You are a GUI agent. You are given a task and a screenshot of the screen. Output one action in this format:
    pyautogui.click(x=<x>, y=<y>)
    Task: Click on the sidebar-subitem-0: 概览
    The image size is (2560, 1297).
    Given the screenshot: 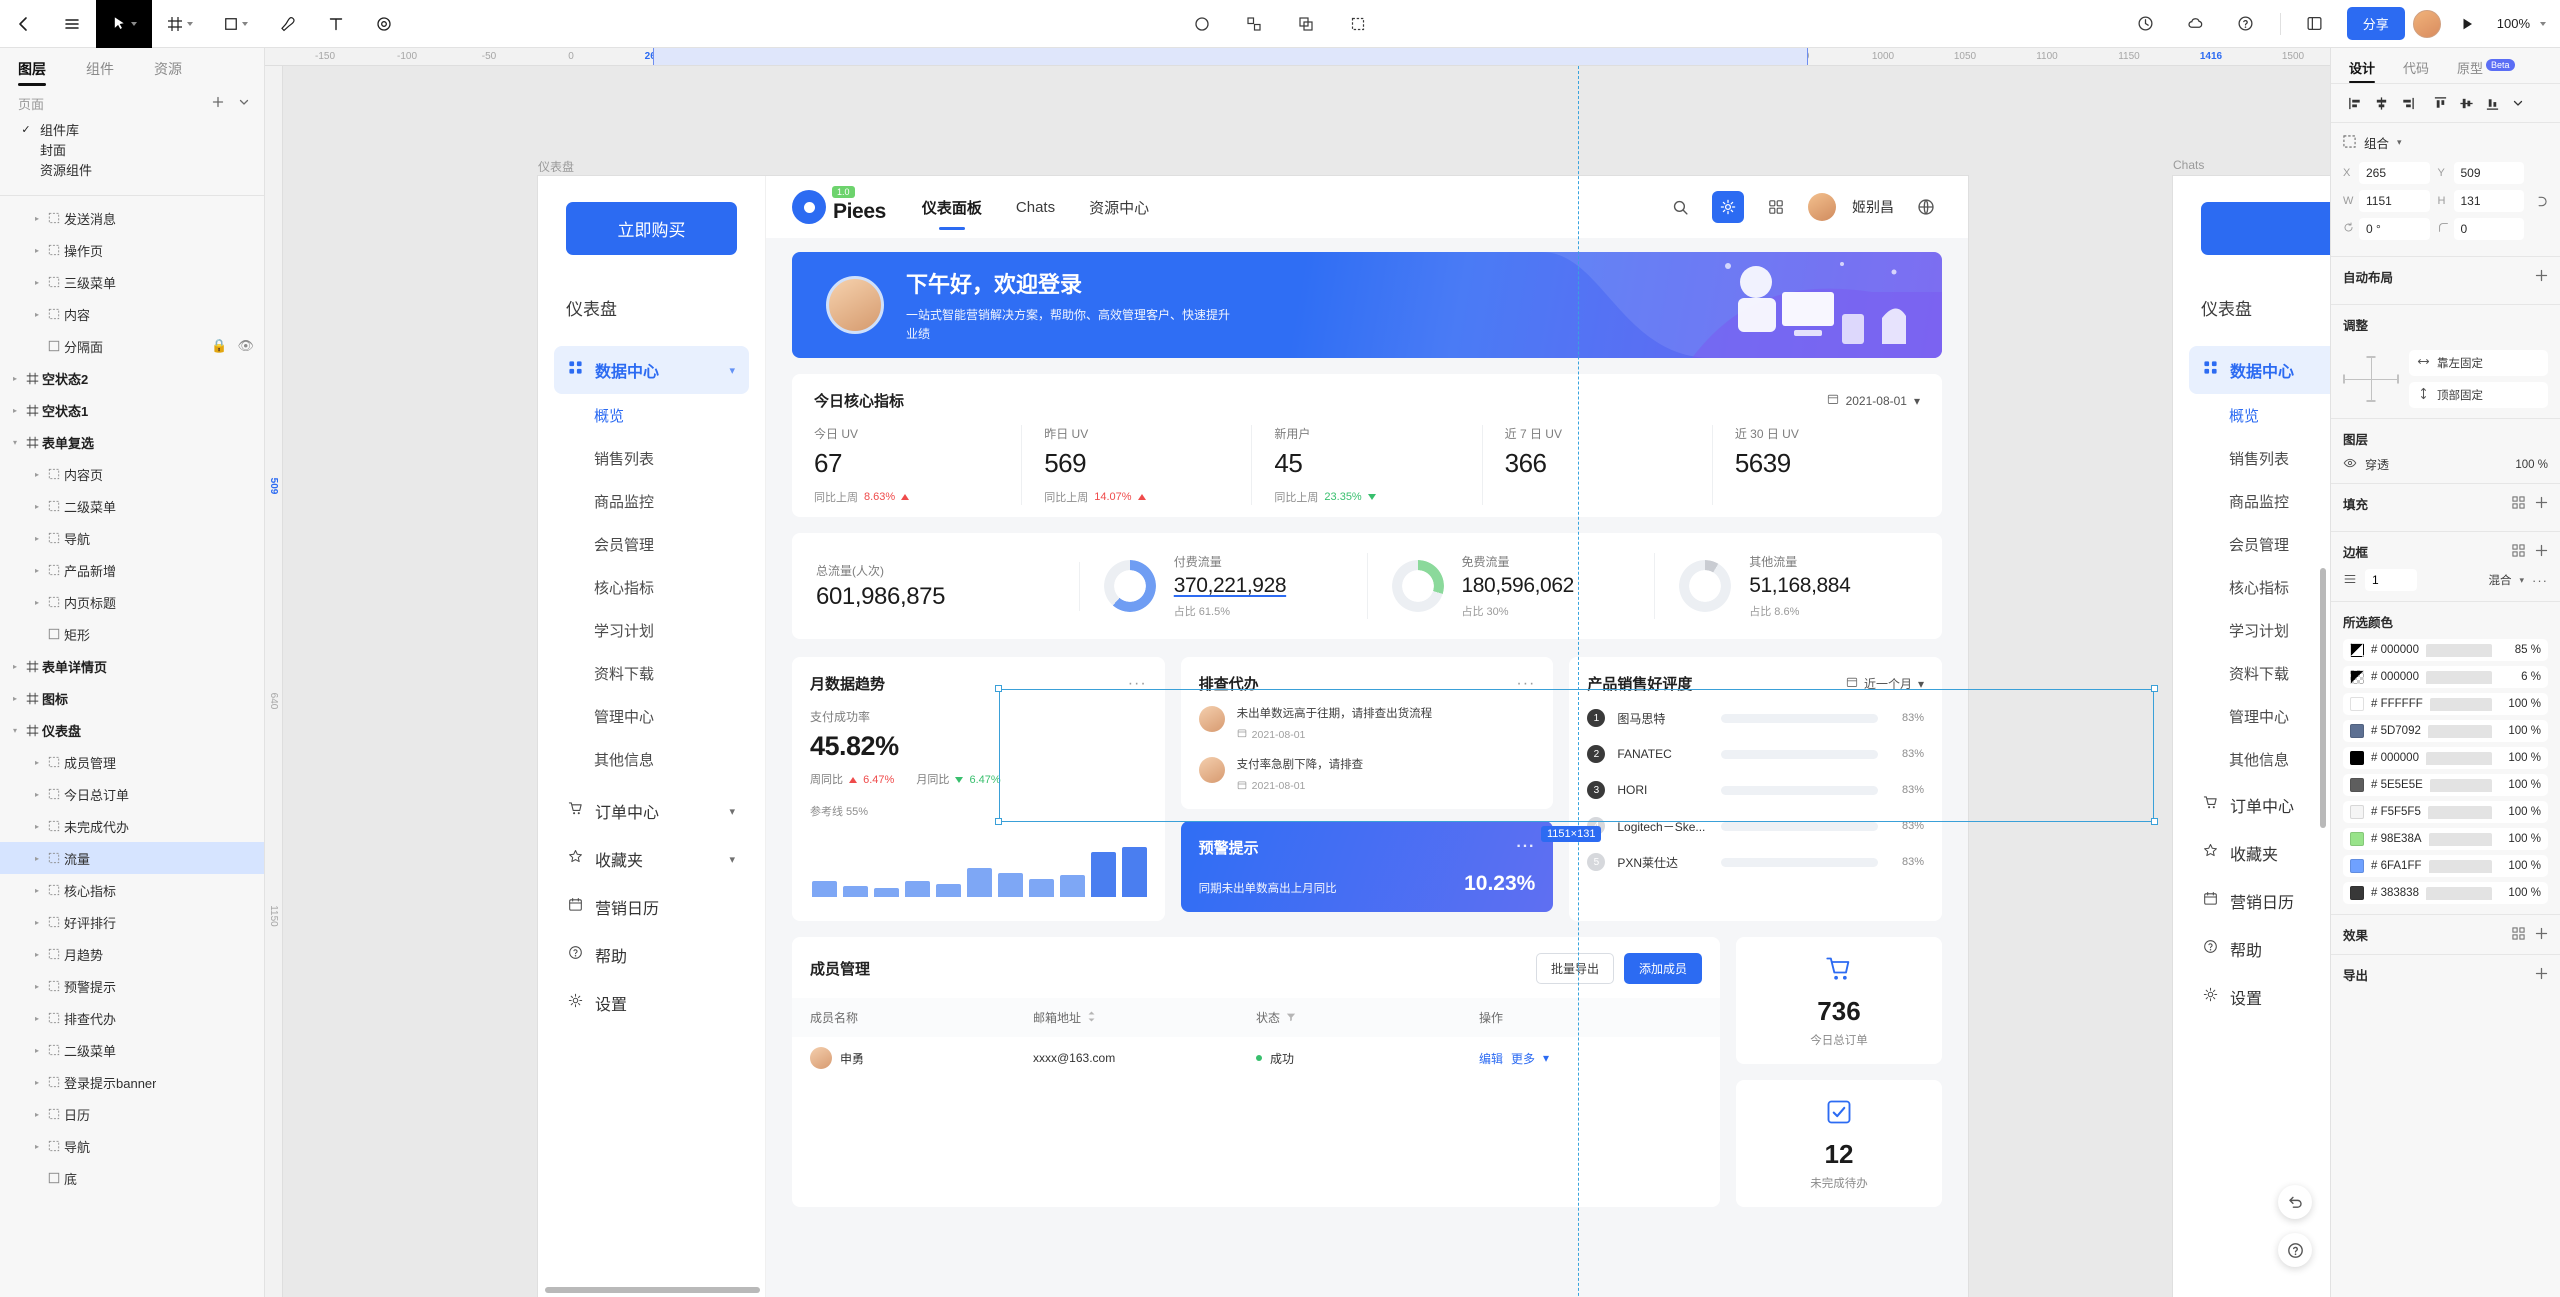 What is the action you would take?
    pyautogui.click(x=2251, y=415)
    